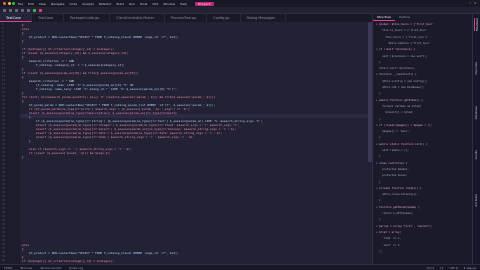 The width and height of the screenshot is (480, 270). Describe the element at coordinates (8, 268) in the screenshot. I see `status-item: TODO` at that location.